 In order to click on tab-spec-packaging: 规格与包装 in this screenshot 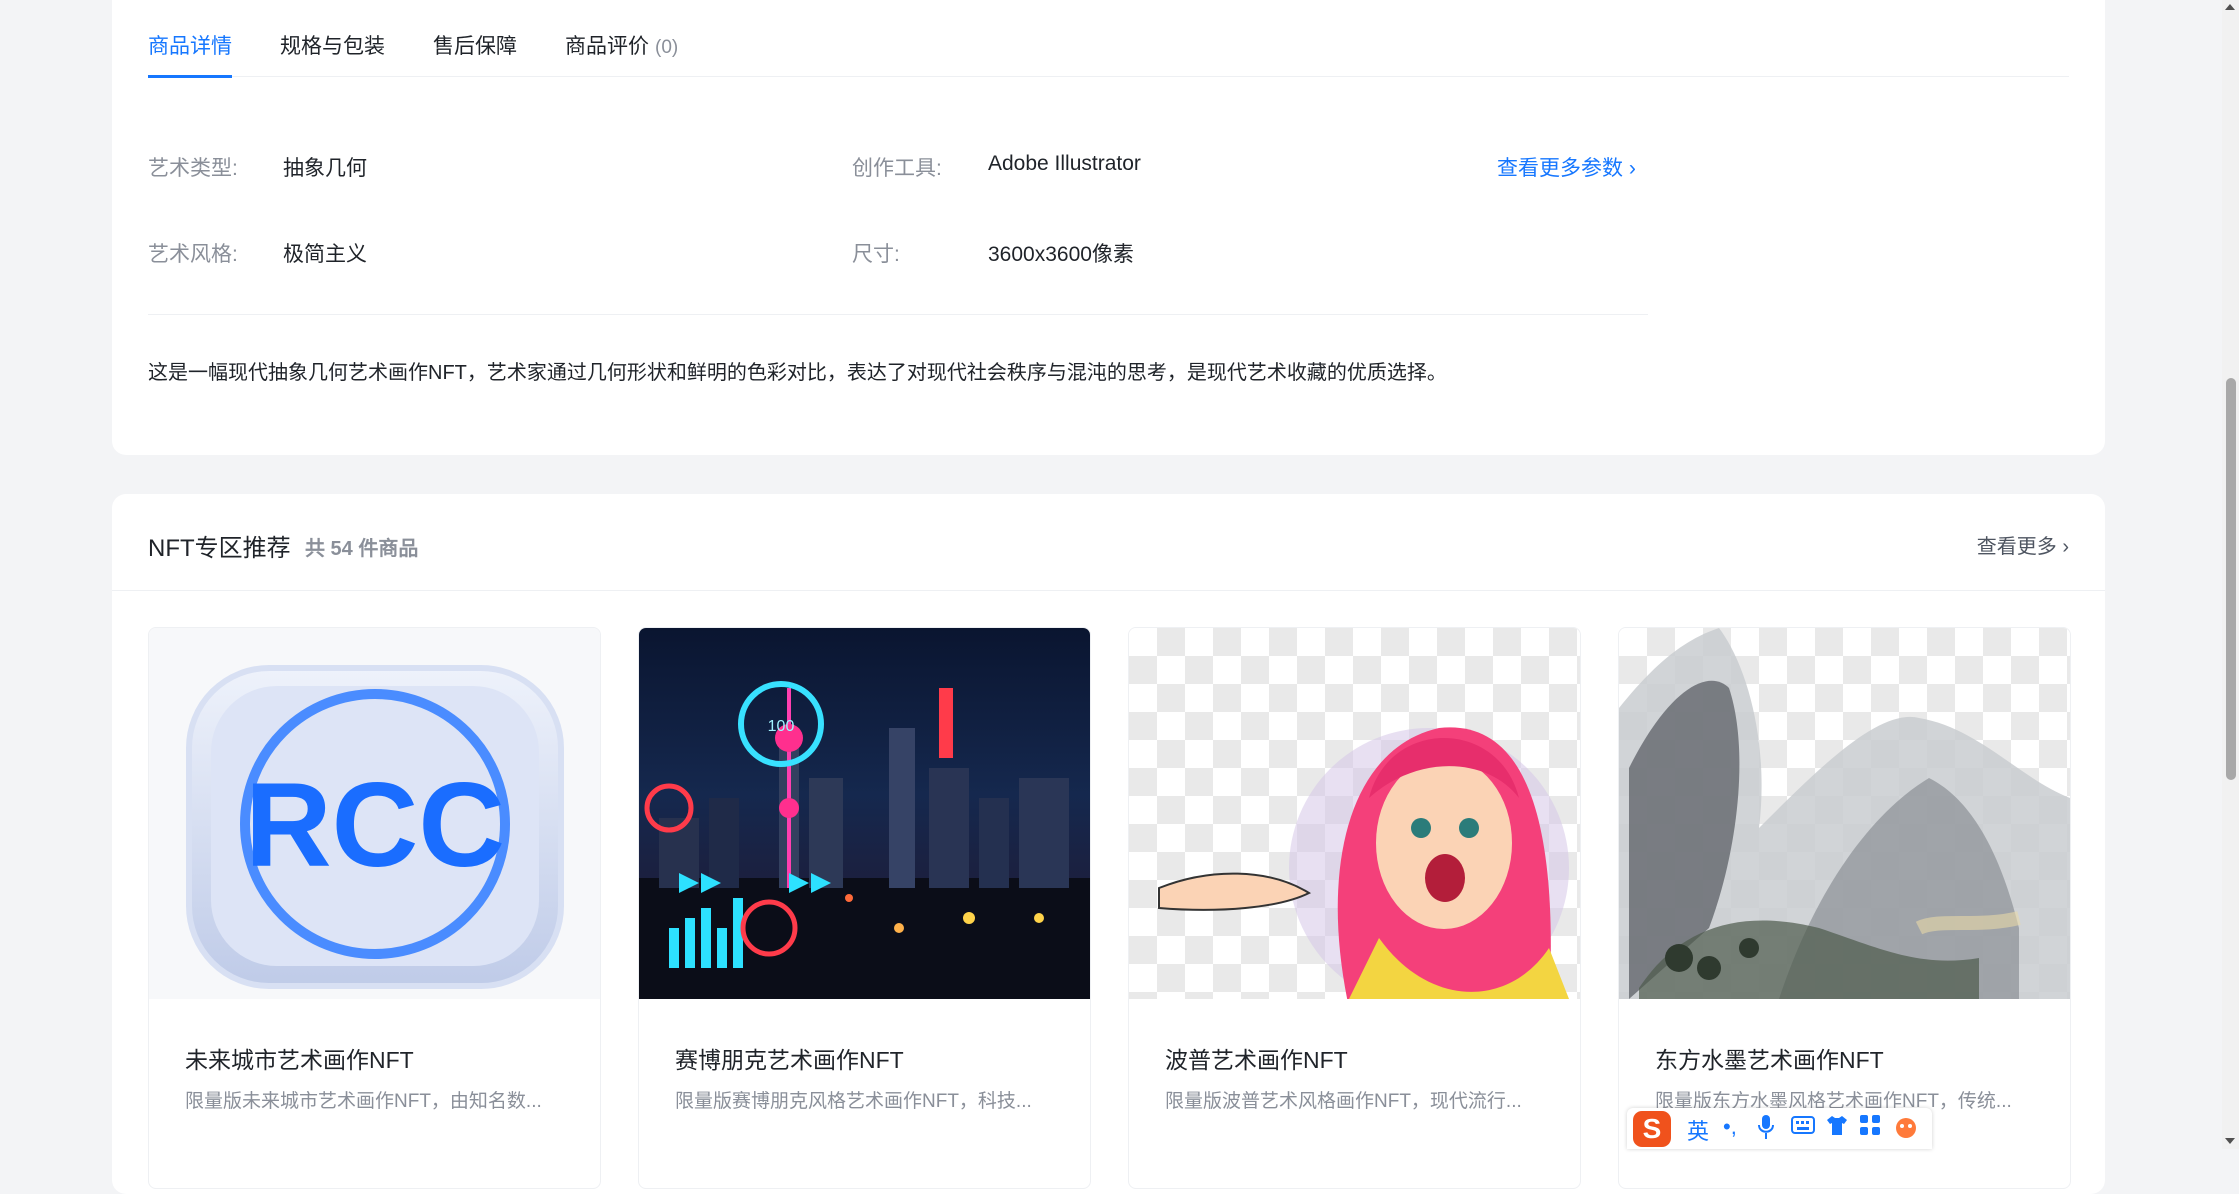, I will do `click(332, 45)`.